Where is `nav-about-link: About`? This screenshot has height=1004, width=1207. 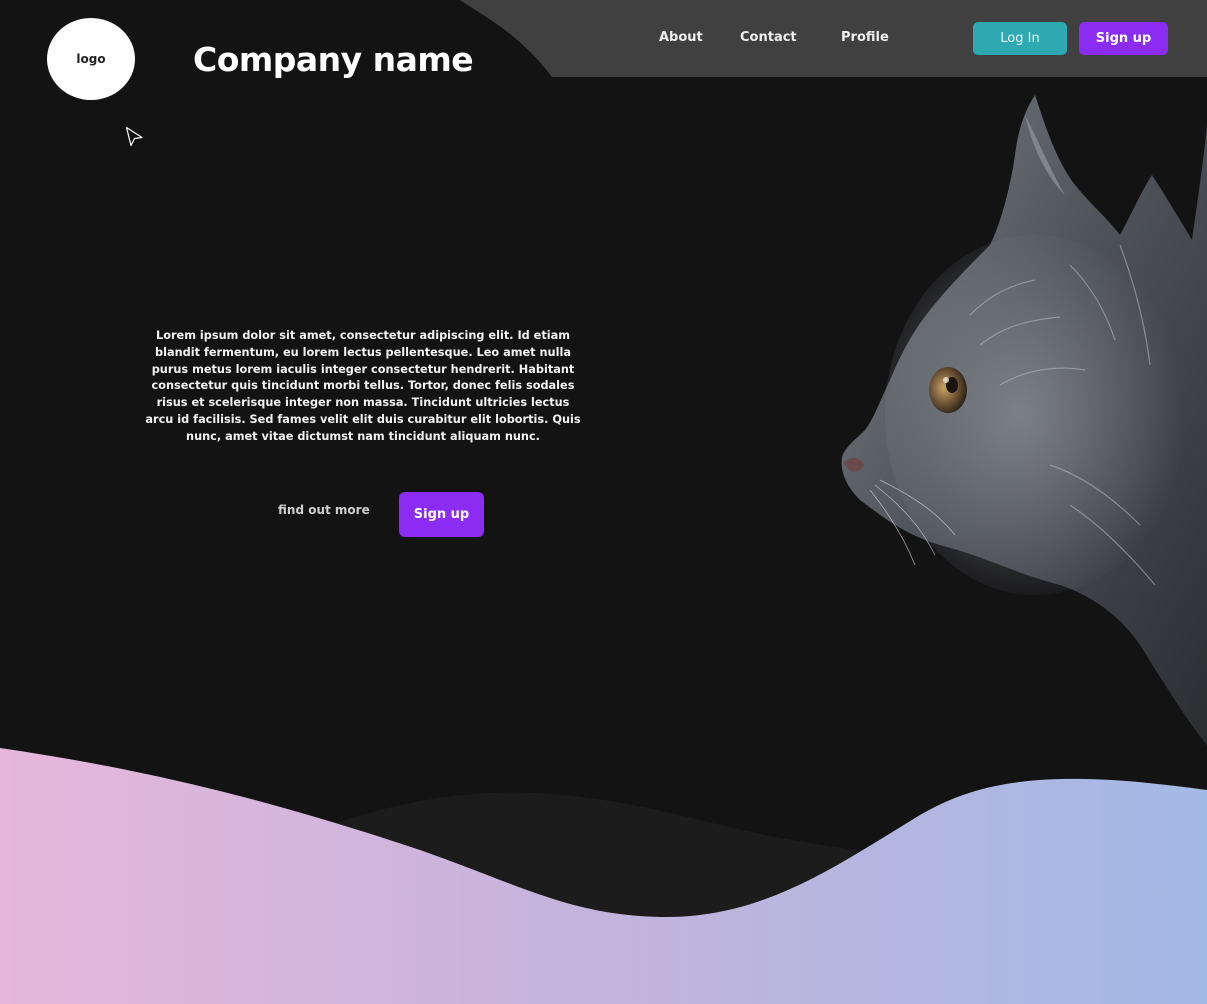
nav-about-link: About is located at coordinates (681, 37).